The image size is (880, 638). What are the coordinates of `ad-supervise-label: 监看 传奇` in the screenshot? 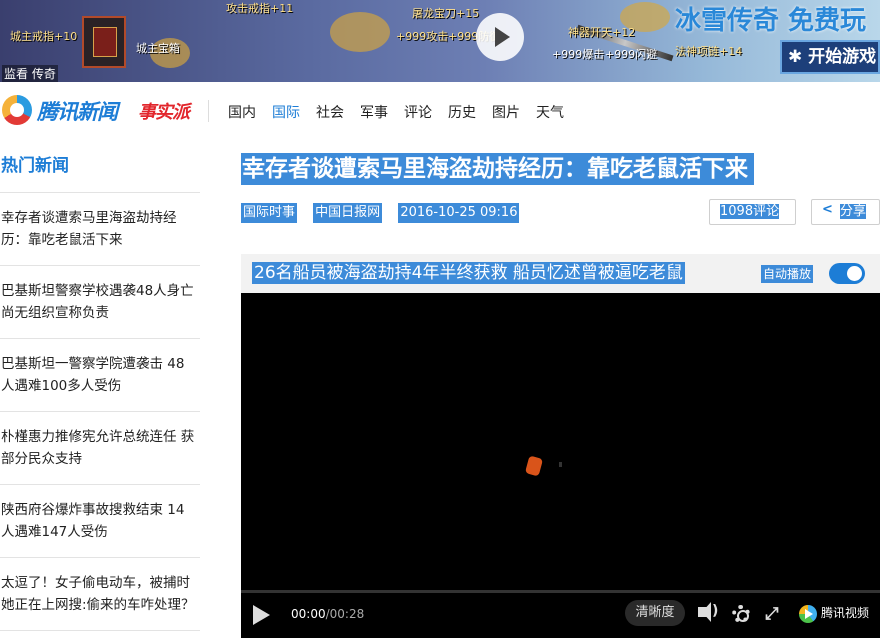 It's located at (30, 73).